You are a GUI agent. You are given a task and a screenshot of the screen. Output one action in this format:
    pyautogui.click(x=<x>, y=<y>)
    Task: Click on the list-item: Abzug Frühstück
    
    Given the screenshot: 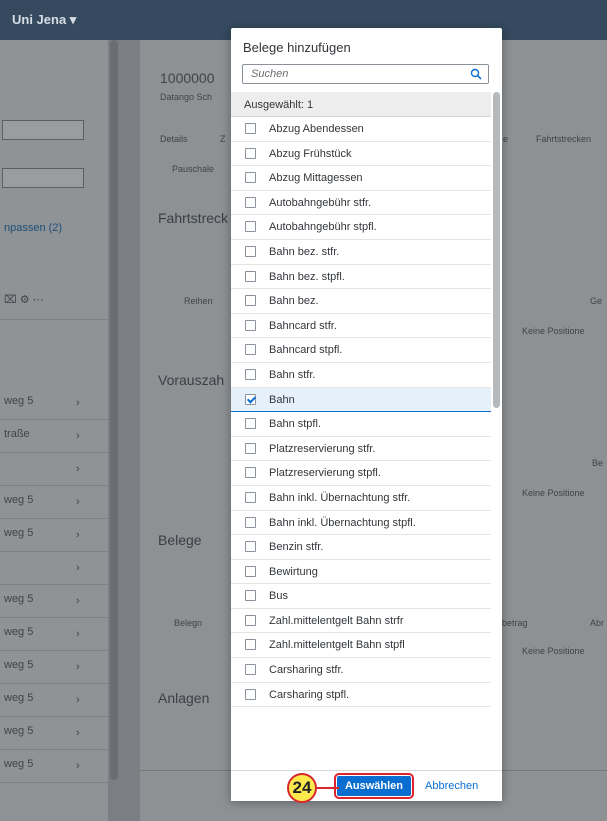 What is the action you would take?
    pyautogui.click(x=361, y=154)
    